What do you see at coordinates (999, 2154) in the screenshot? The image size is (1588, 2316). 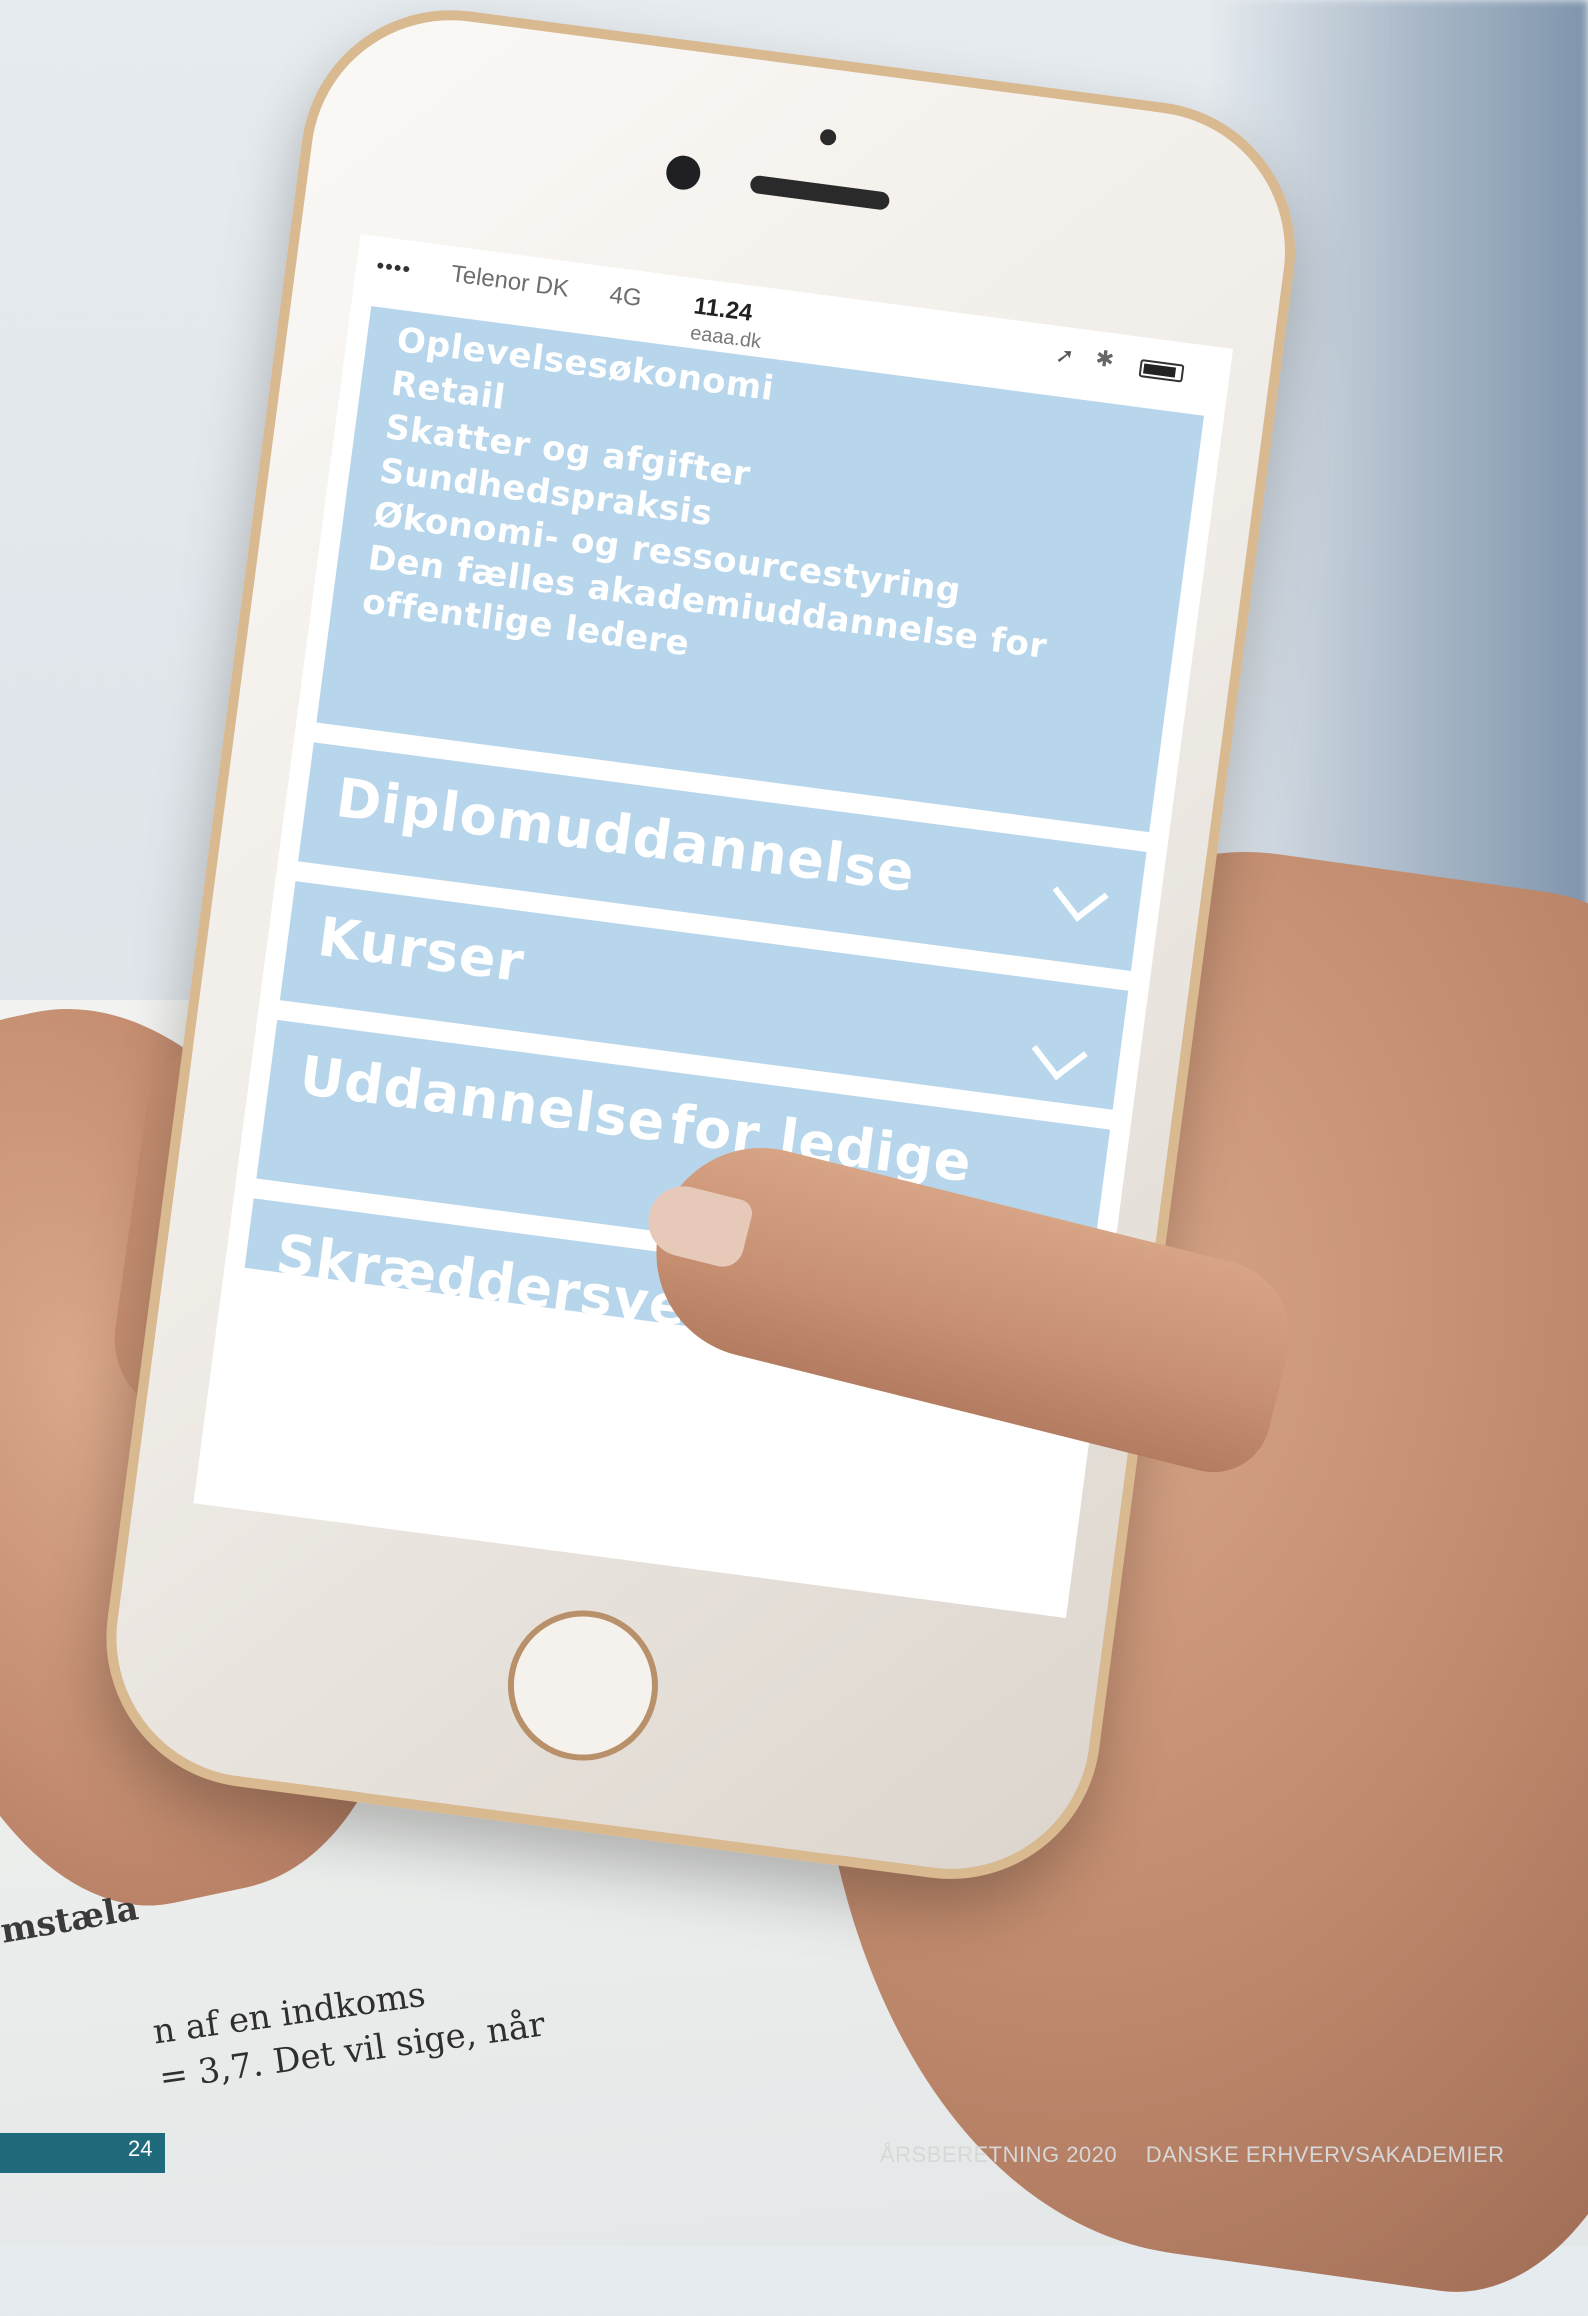 I see `footer-report-title: ÅRSBERETNING 2020` at bounding box center [999, 2154].